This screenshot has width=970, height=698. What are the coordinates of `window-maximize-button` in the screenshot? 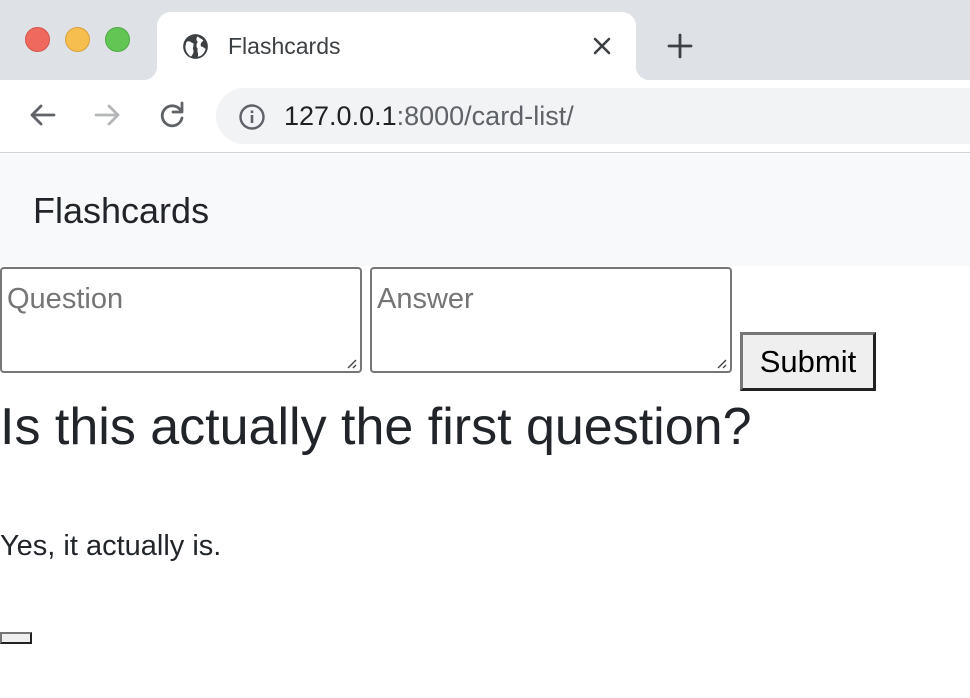 It's located at (117, 39).